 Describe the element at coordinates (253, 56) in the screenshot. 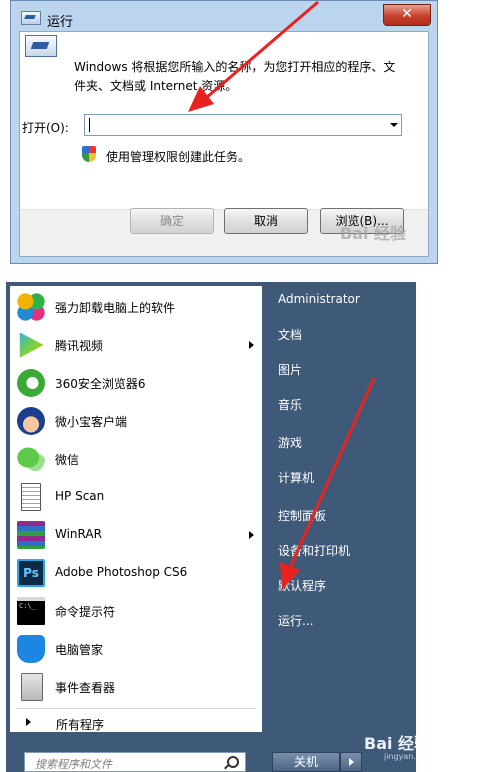

I see `annotation-arrow-top` at that location.